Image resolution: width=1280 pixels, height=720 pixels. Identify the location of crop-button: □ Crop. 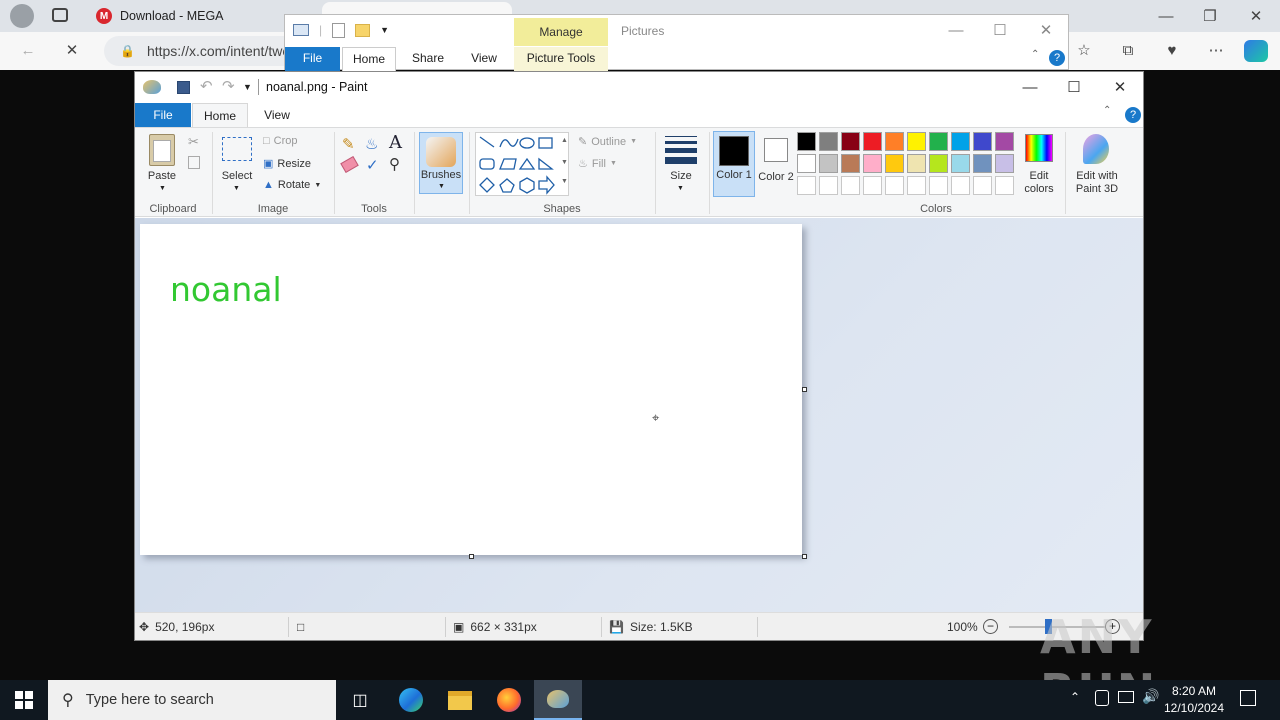
(280, 141).